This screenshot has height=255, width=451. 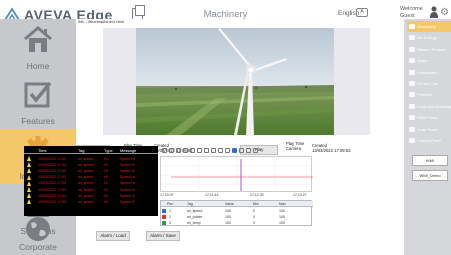 I want to click on industry-label: Wastewater, so click(x=427, y=72).